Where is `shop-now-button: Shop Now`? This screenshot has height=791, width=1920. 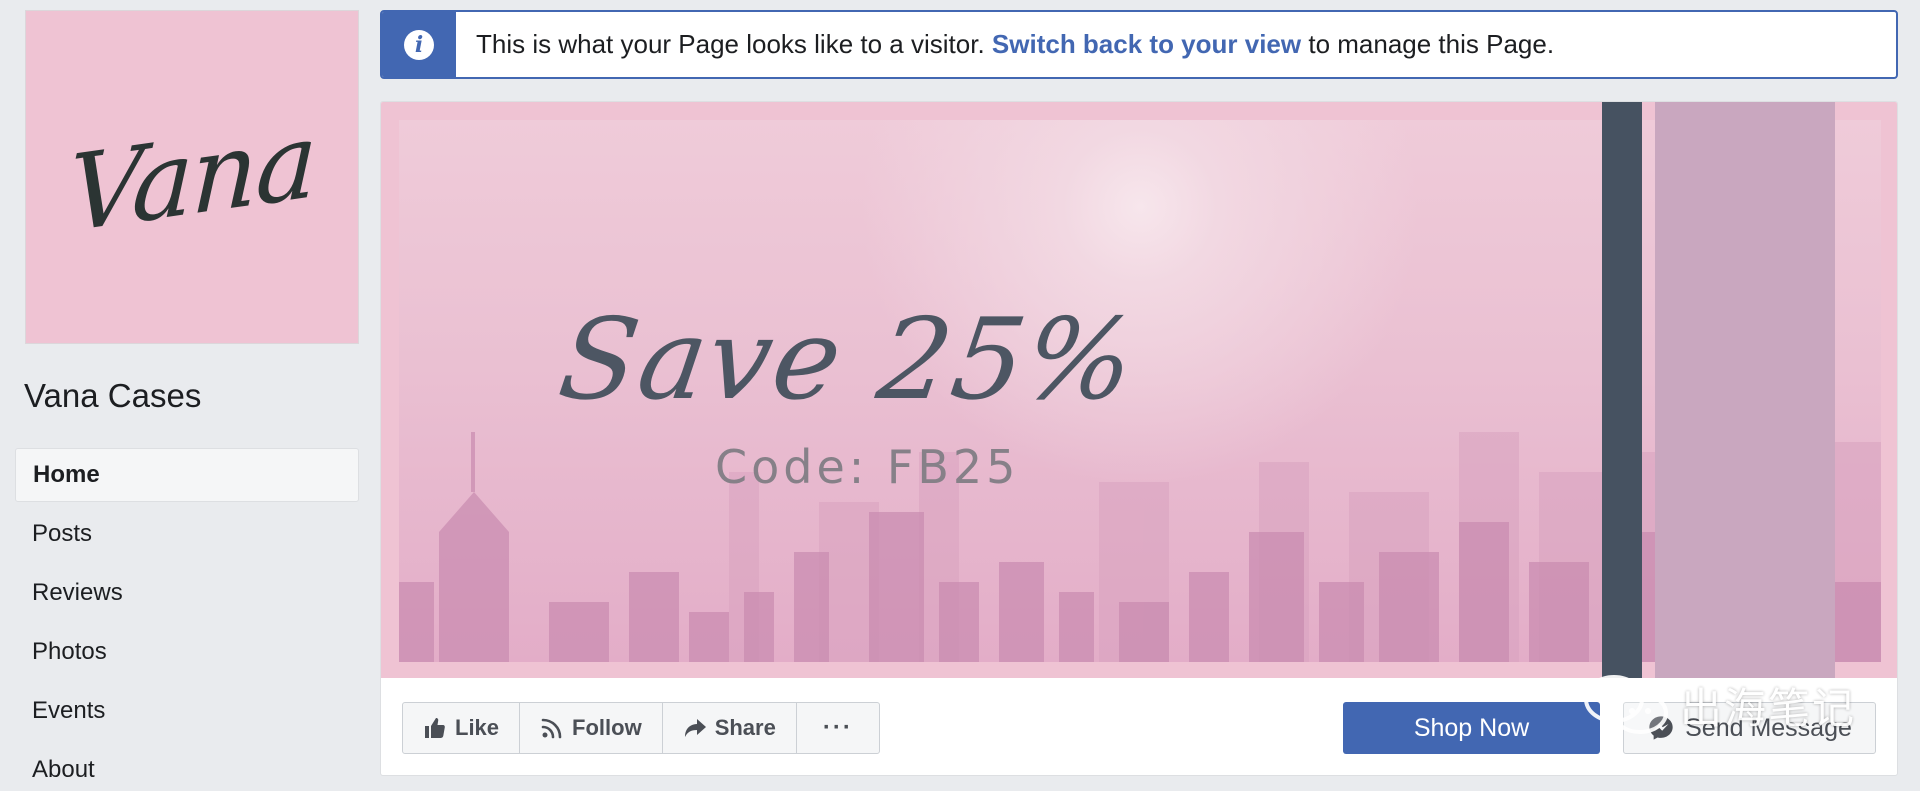
shop-now-button: Shop Now is located at coordinates (1471, 728).